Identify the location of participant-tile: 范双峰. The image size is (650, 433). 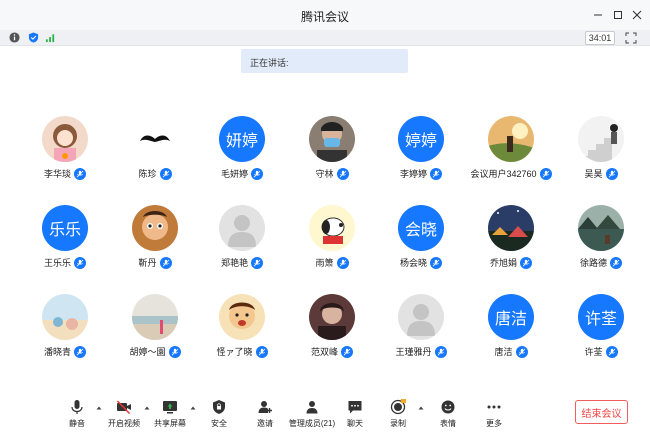
(332, 336).